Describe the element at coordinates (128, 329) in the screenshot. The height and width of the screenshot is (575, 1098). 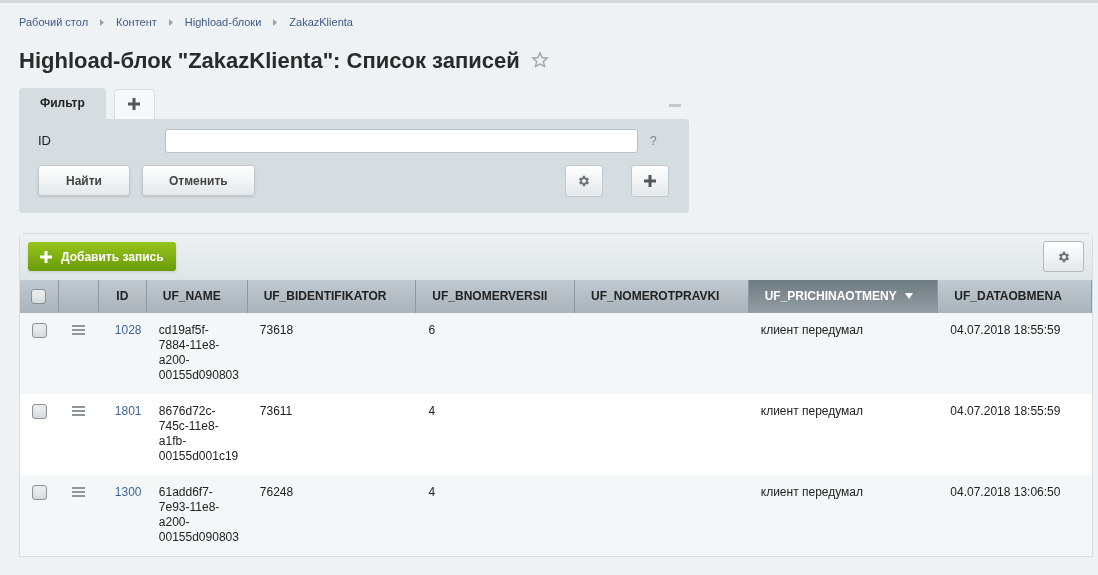
I see `record-id-link: 1028` at that location.